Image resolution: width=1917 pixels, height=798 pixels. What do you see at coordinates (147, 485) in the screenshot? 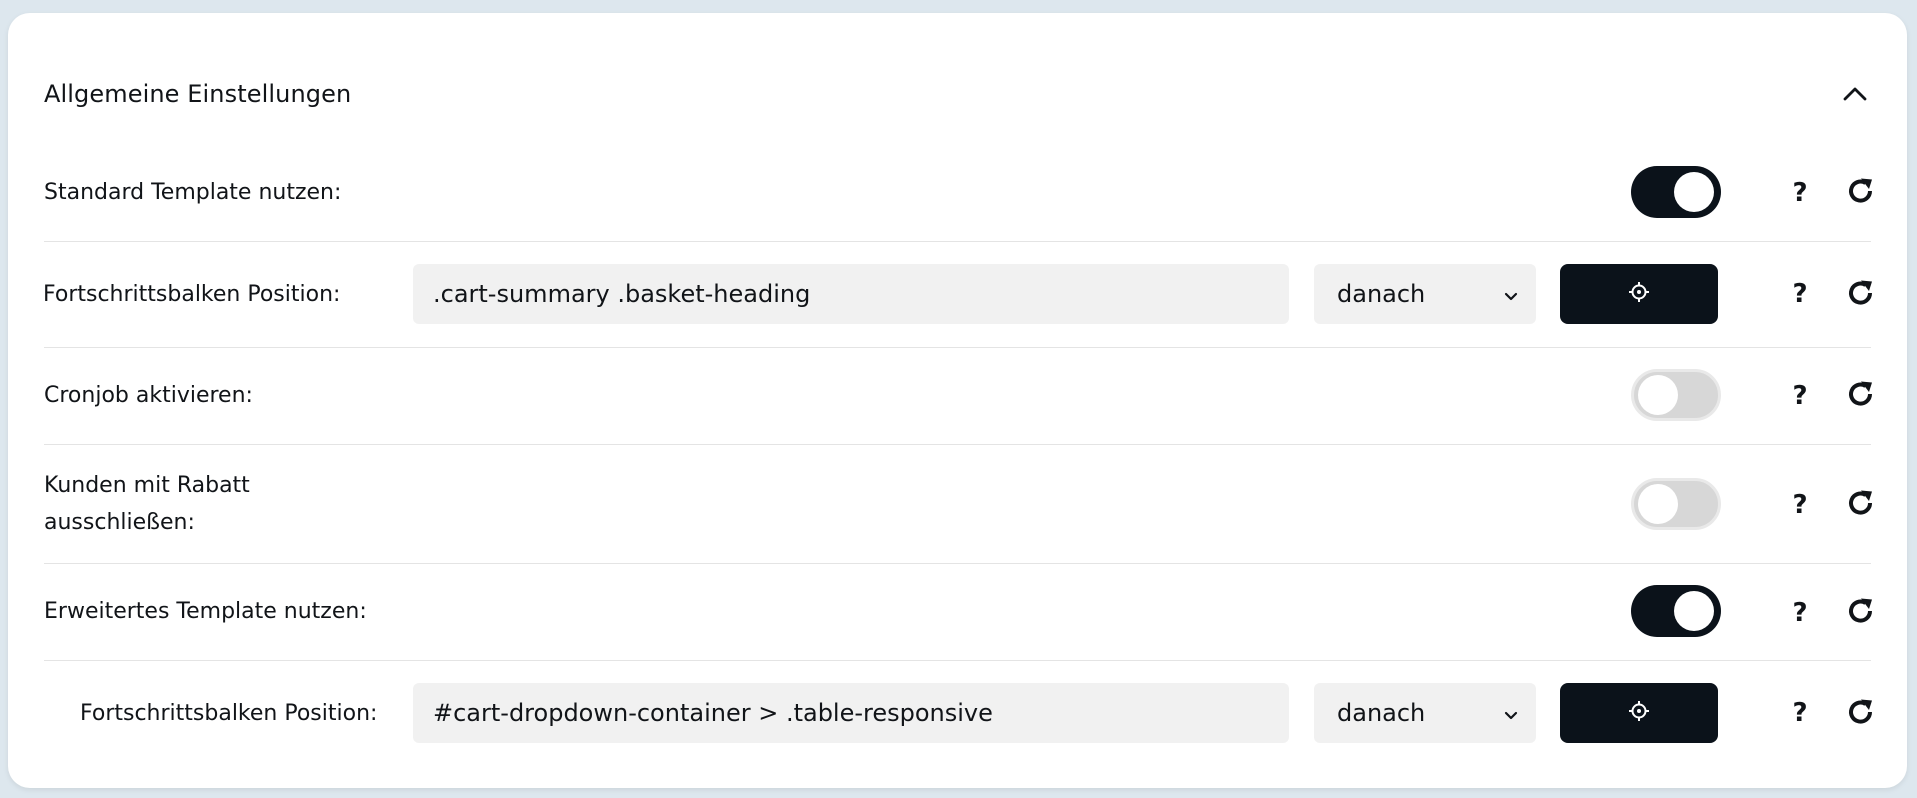
I see `setting-label-line: Kunden mit Rabatt` at bounding box center [147, 485].